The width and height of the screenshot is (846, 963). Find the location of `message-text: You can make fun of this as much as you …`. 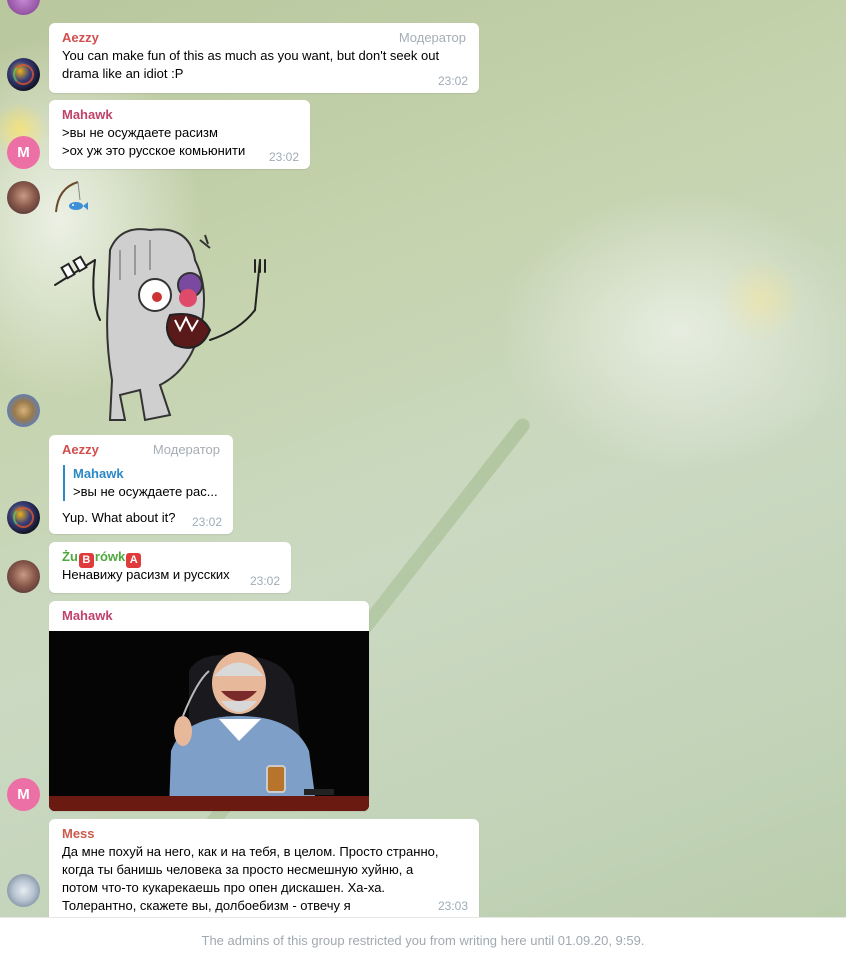

message-text: You can make fun of this as much as you … is located at coordinates (251, 64).